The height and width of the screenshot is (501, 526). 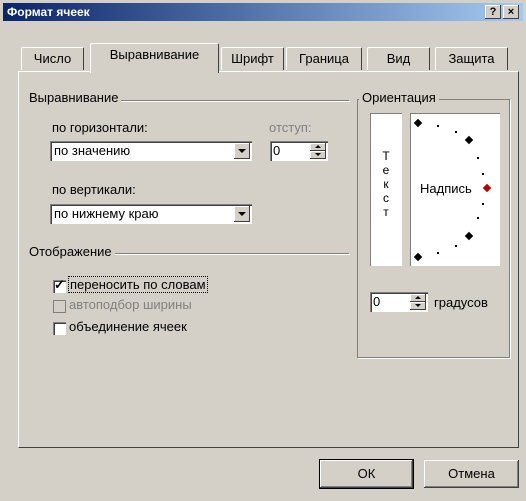 I want to click on dialog-title: Формат ячеек, so click(x=48, y=12).